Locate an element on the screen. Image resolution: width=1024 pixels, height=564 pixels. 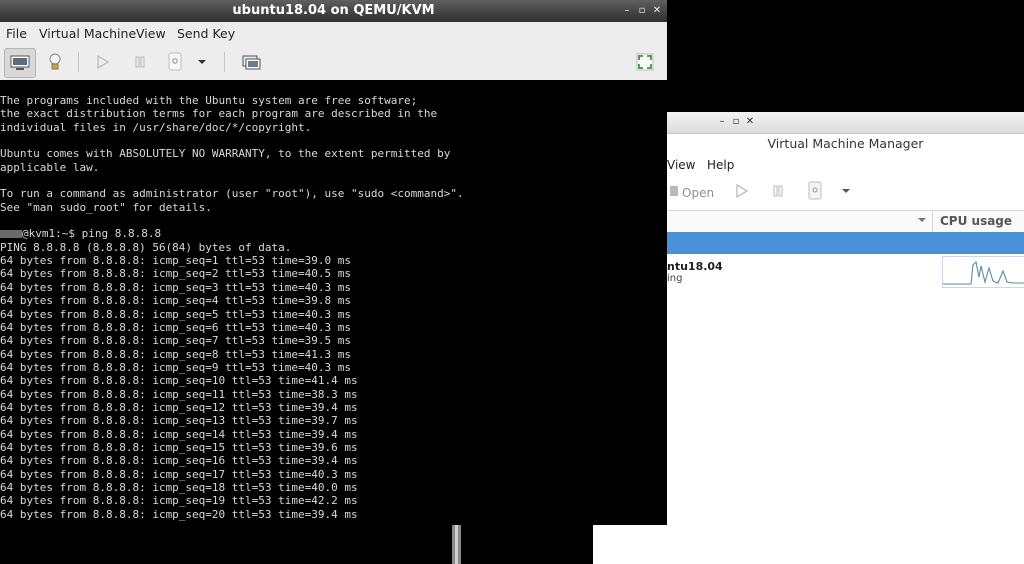
console-icon is located at coordinates (20, 63).